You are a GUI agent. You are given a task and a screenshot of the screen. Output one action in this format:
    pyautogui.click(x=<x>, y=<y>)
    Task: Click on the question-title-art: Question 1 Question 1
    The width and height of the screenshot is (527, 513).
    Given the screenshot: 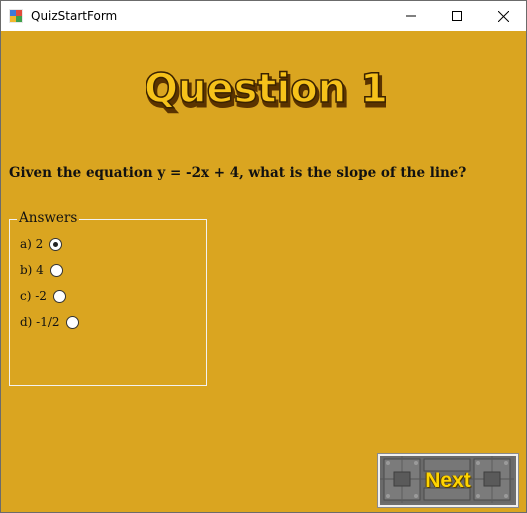 What is the action you would take?
    pyautogui.click(x=266, y=91)
    